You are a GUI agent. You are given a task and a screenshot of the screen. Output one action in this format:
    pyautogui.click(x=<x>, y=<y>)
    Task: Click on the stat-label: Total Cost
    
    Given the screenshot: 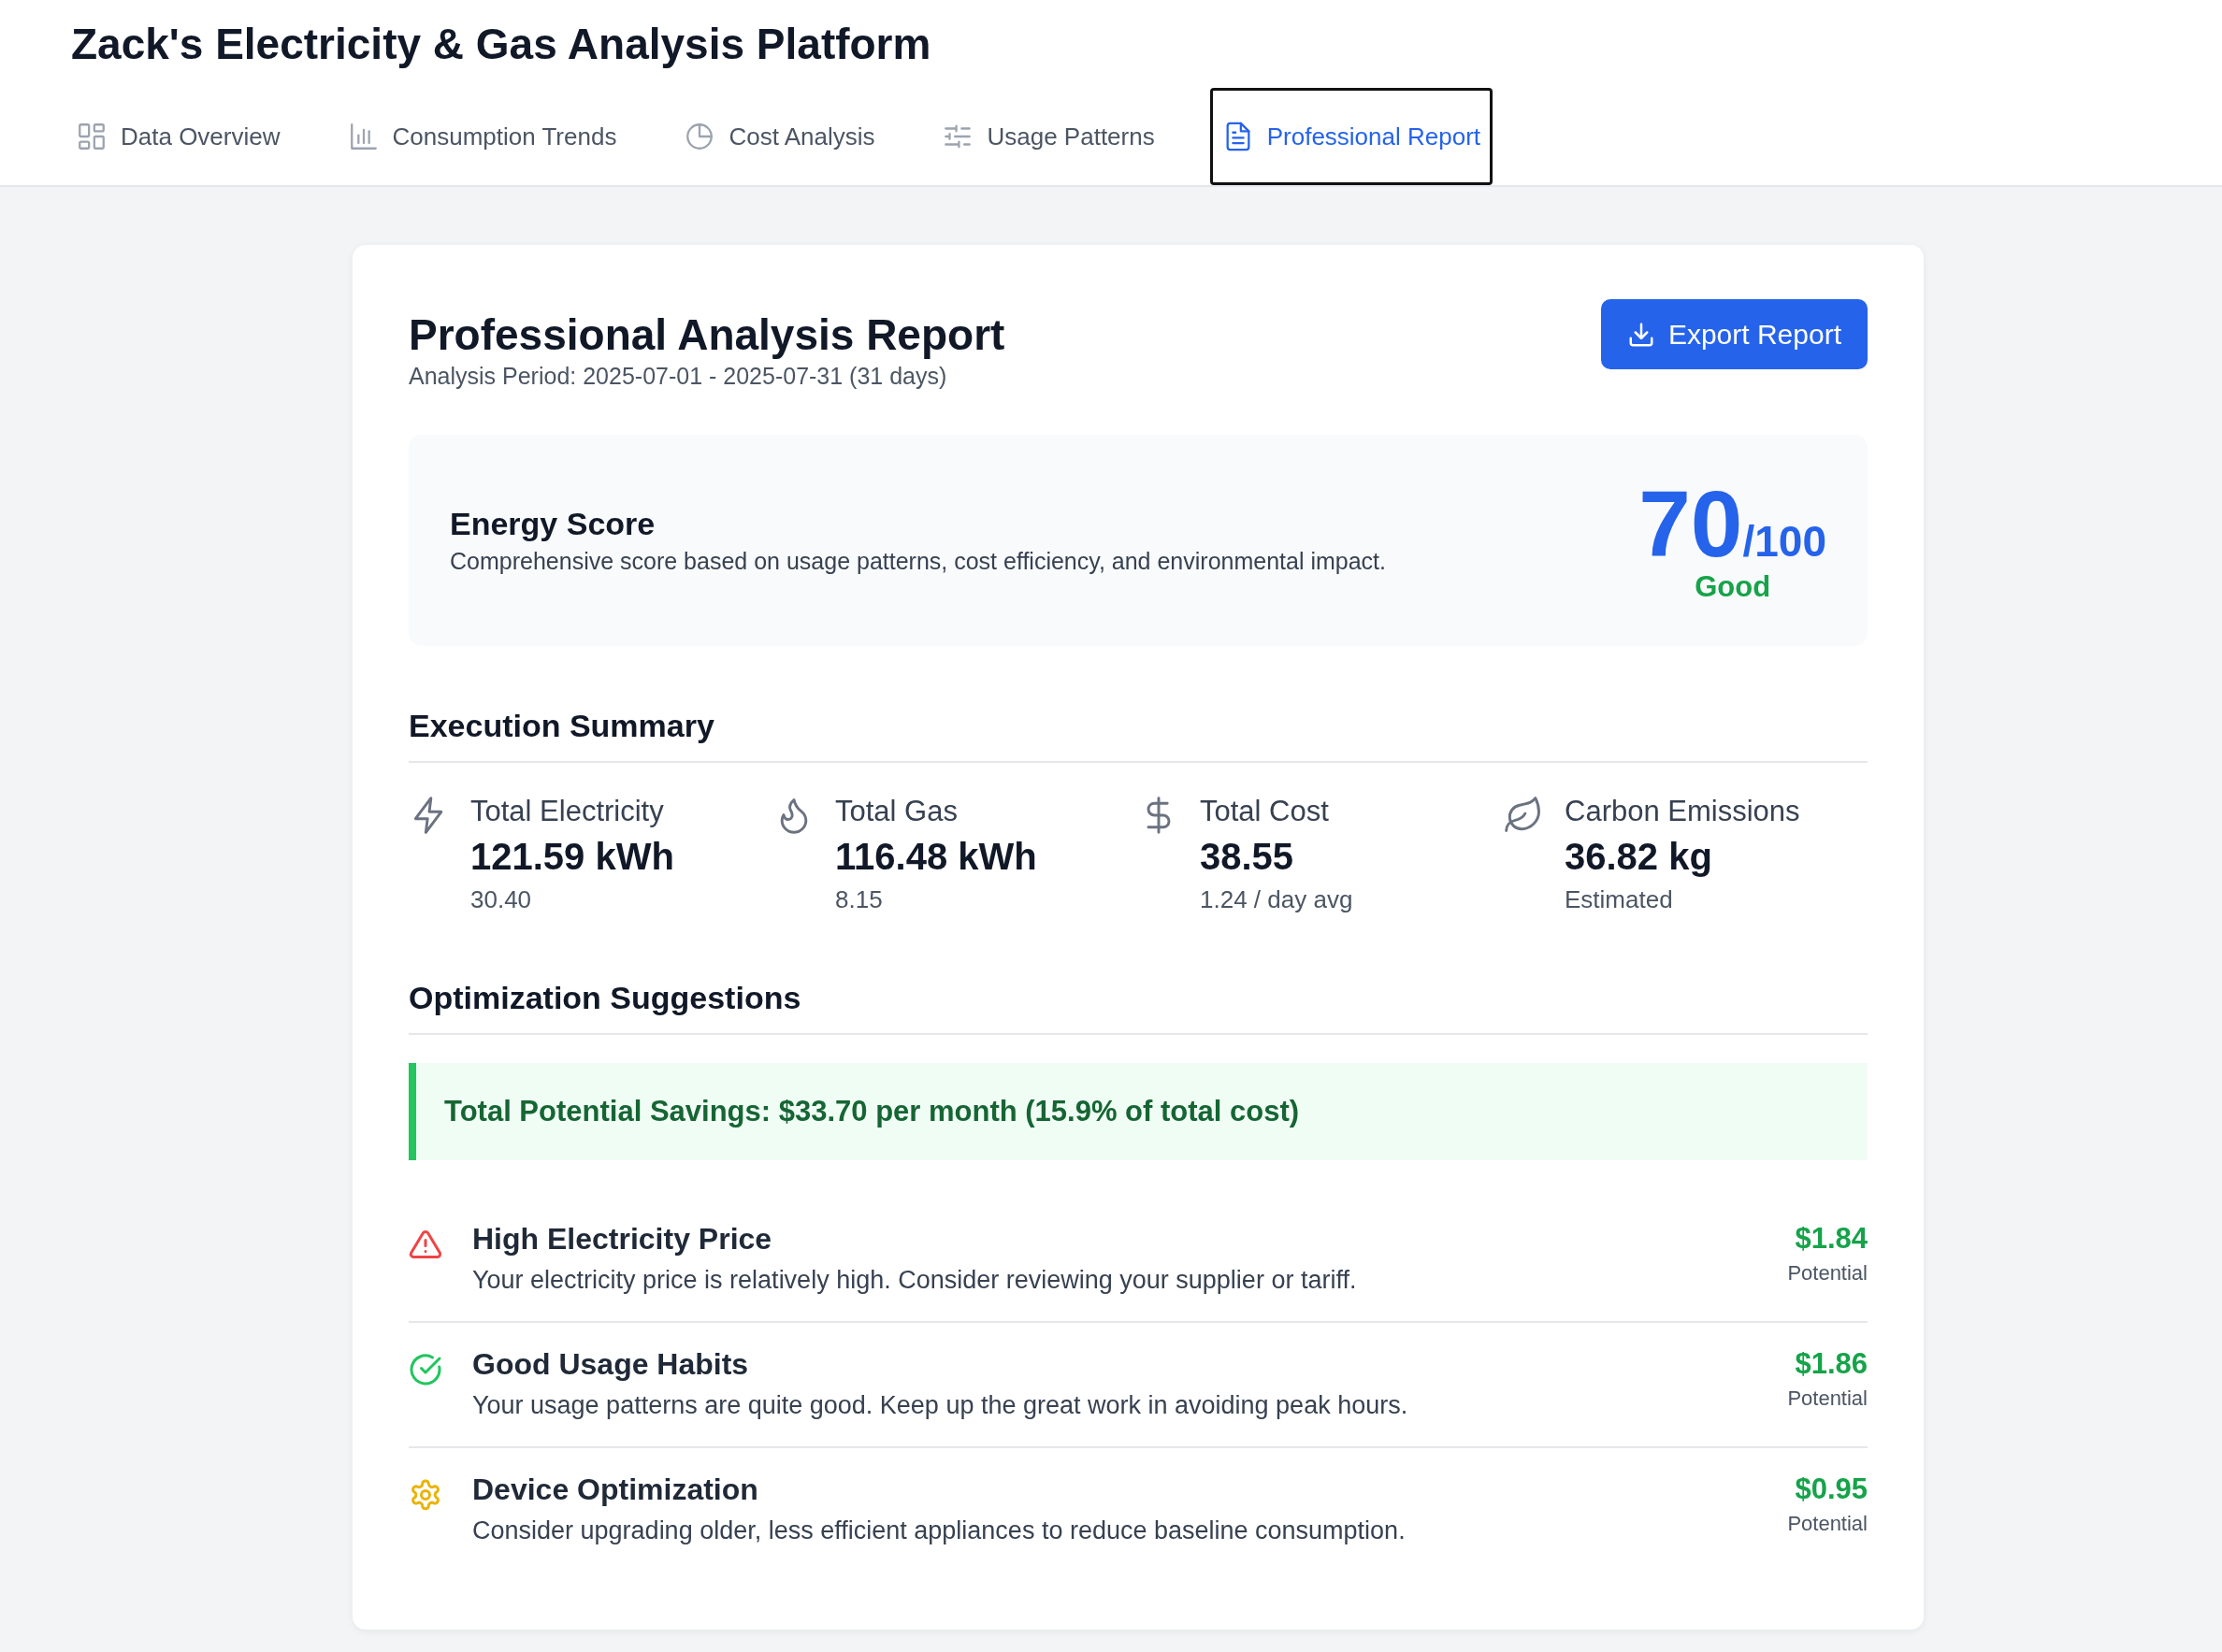 What is the action you would take?
    pyautogui.click(x=1265, y=812)
    